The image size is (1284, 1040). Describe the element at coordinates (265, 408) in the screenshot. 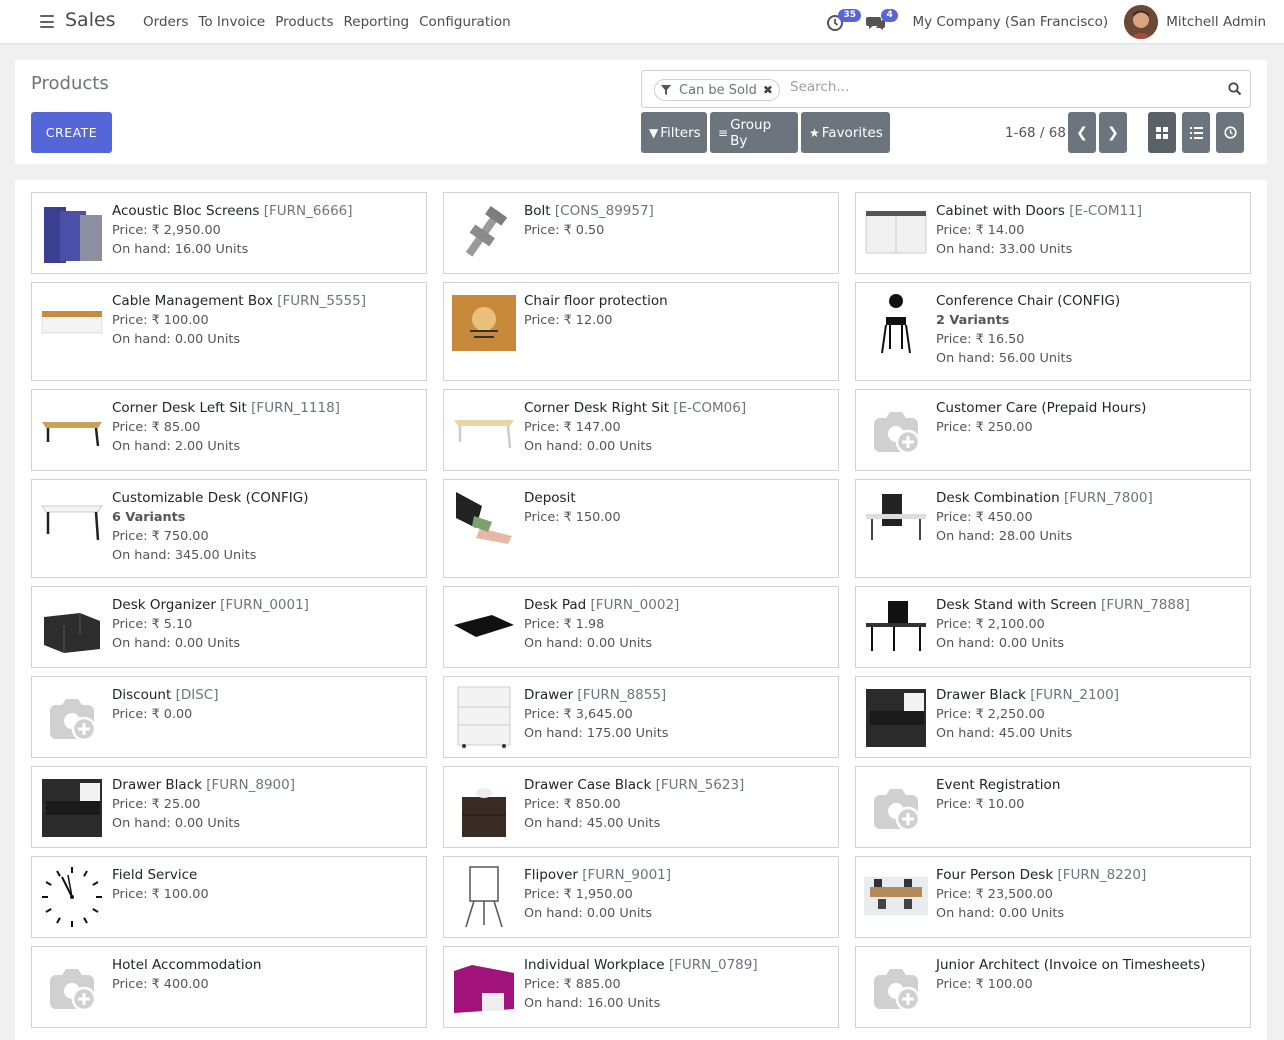

I see `product-name: Corner Desk Left Sit [FURN_1118]` at that location.